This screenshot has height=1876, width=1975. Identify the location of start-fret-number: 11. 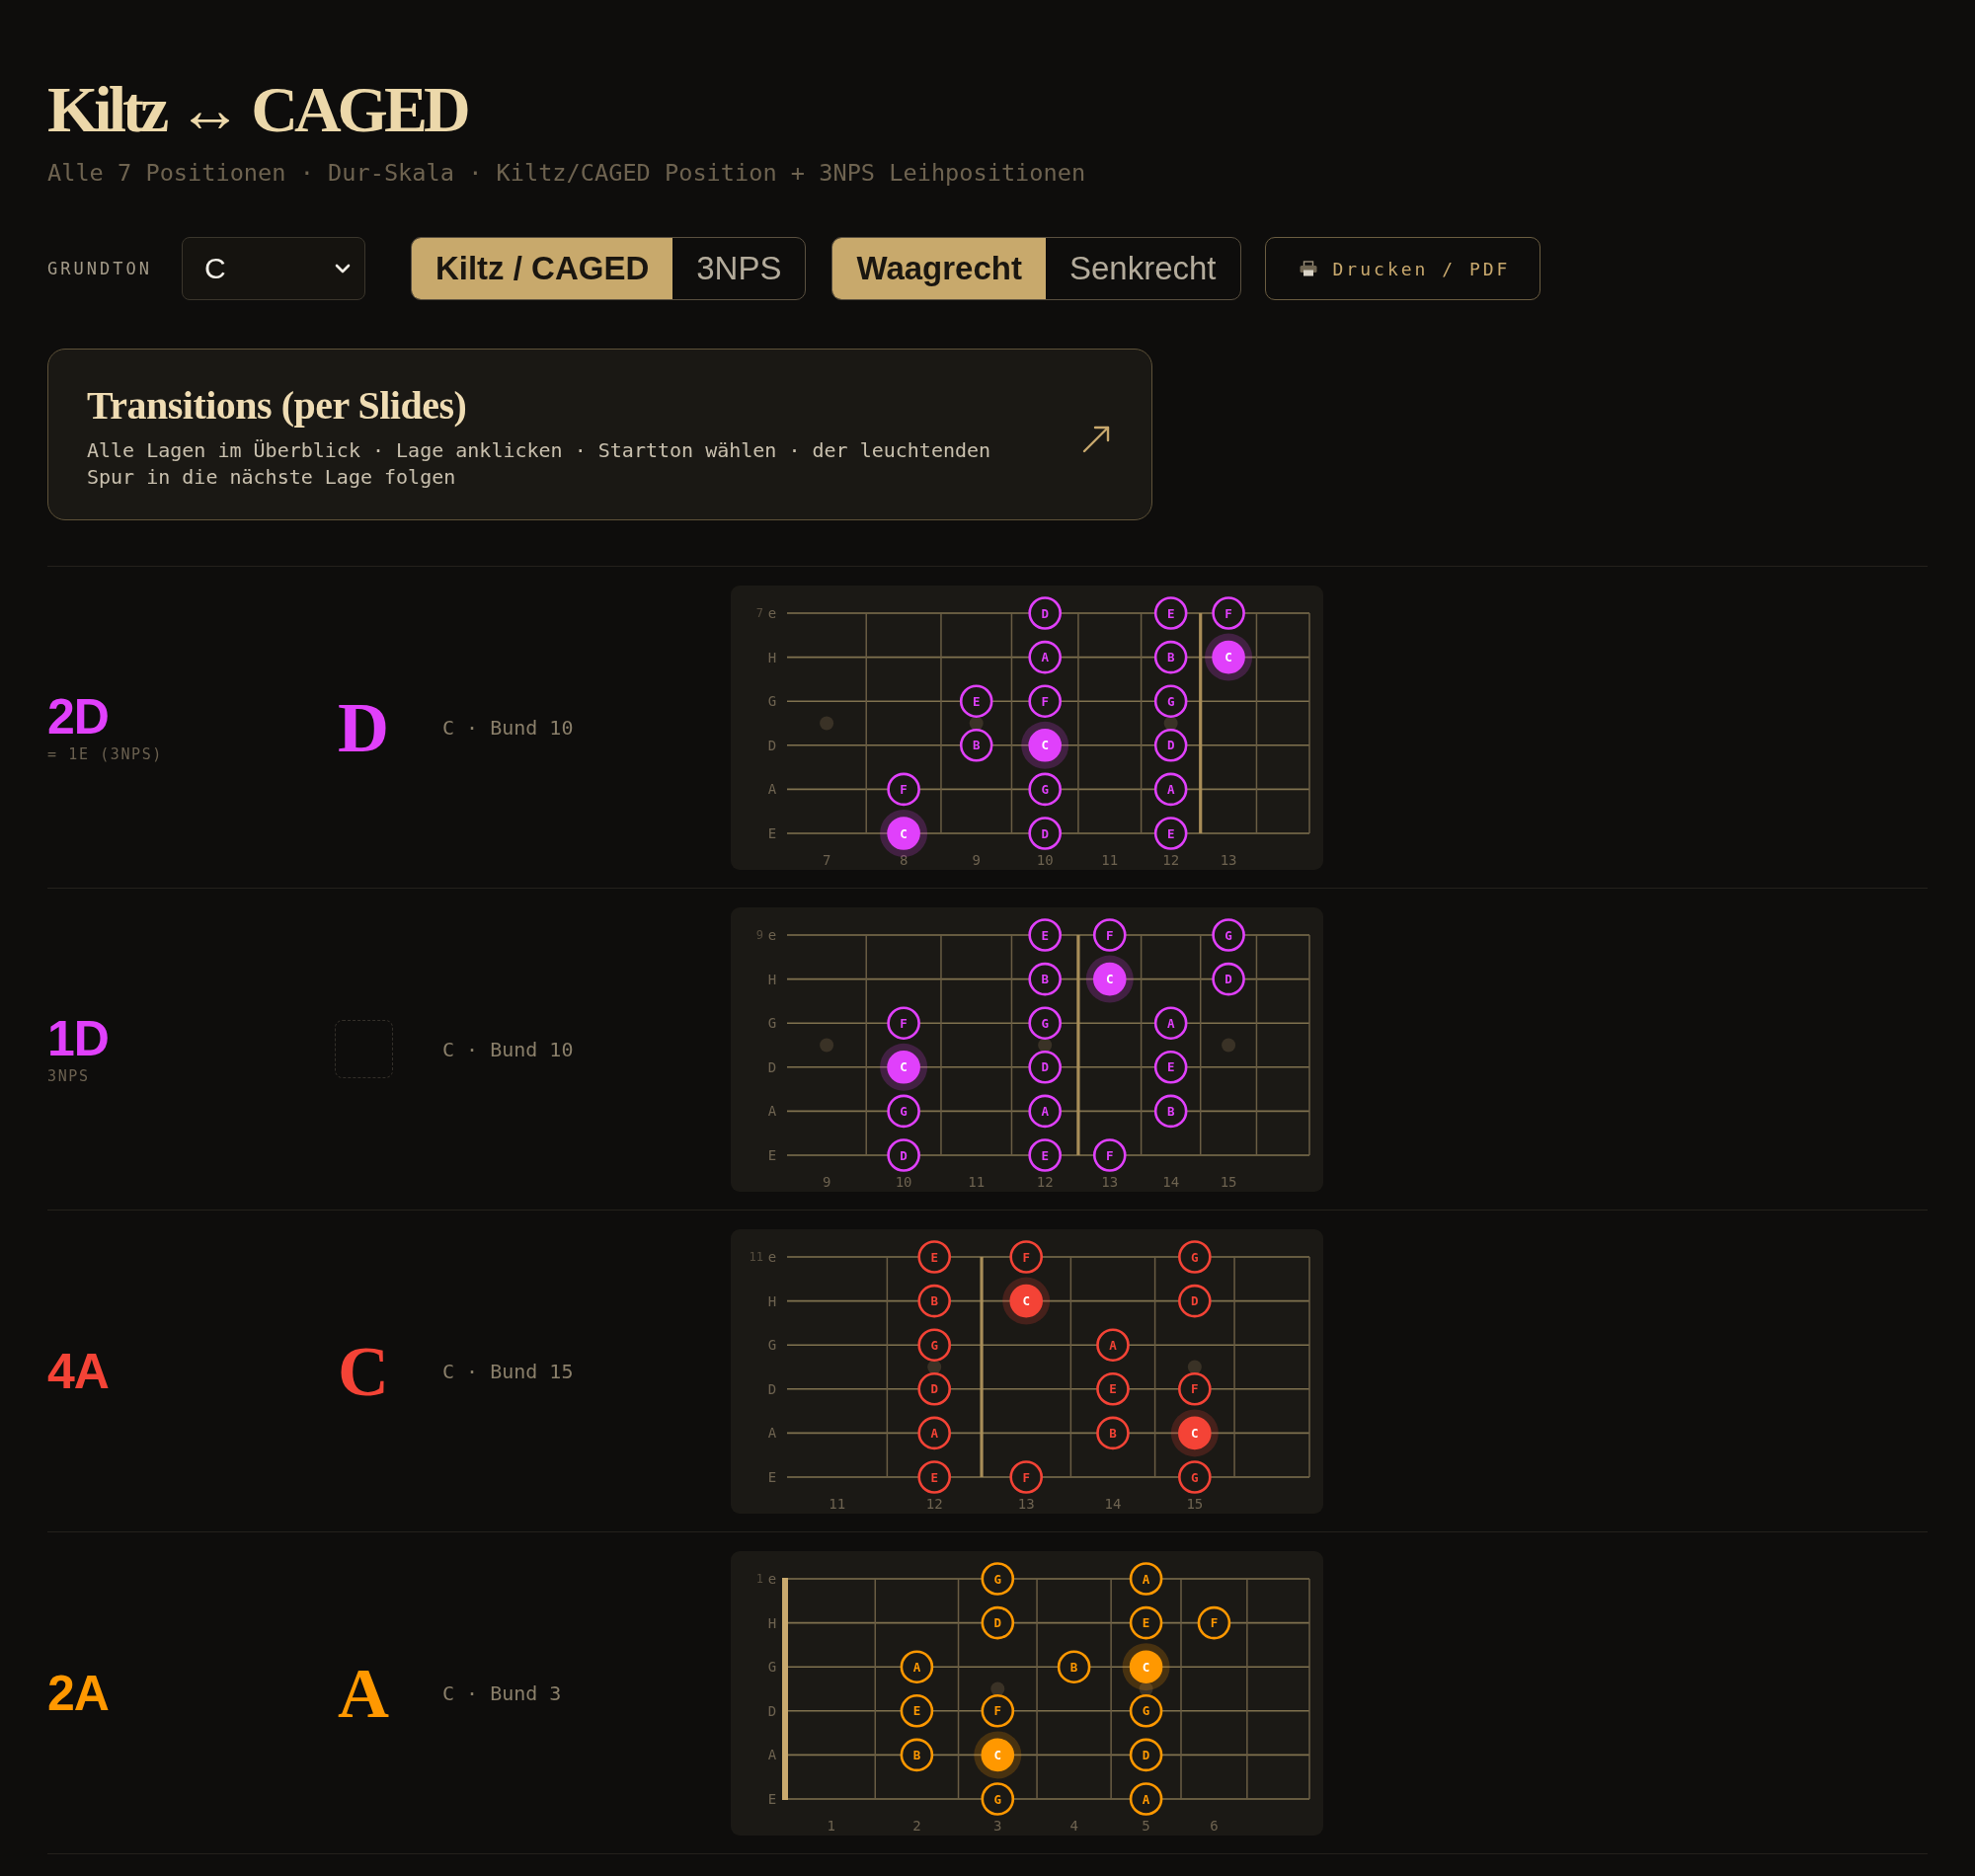
(756, 1256).